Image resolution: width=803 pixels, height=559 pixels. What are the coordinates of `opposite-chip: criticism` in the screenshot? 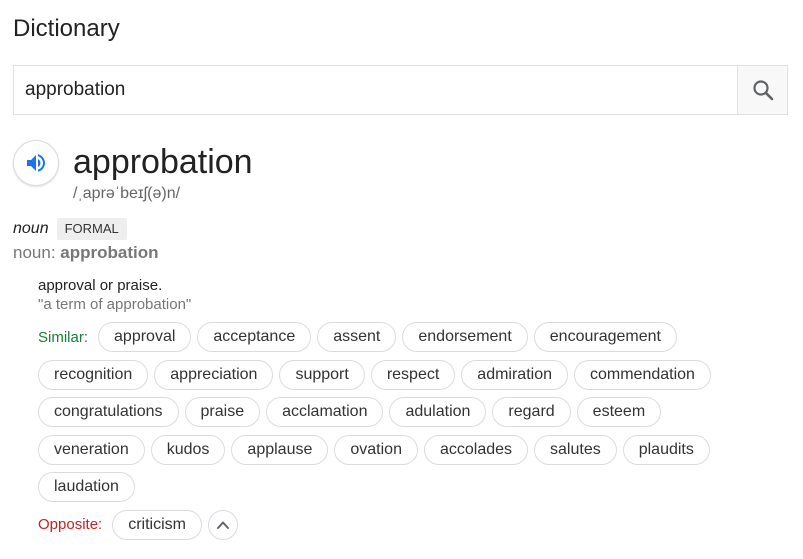 It's located at (157, 524).